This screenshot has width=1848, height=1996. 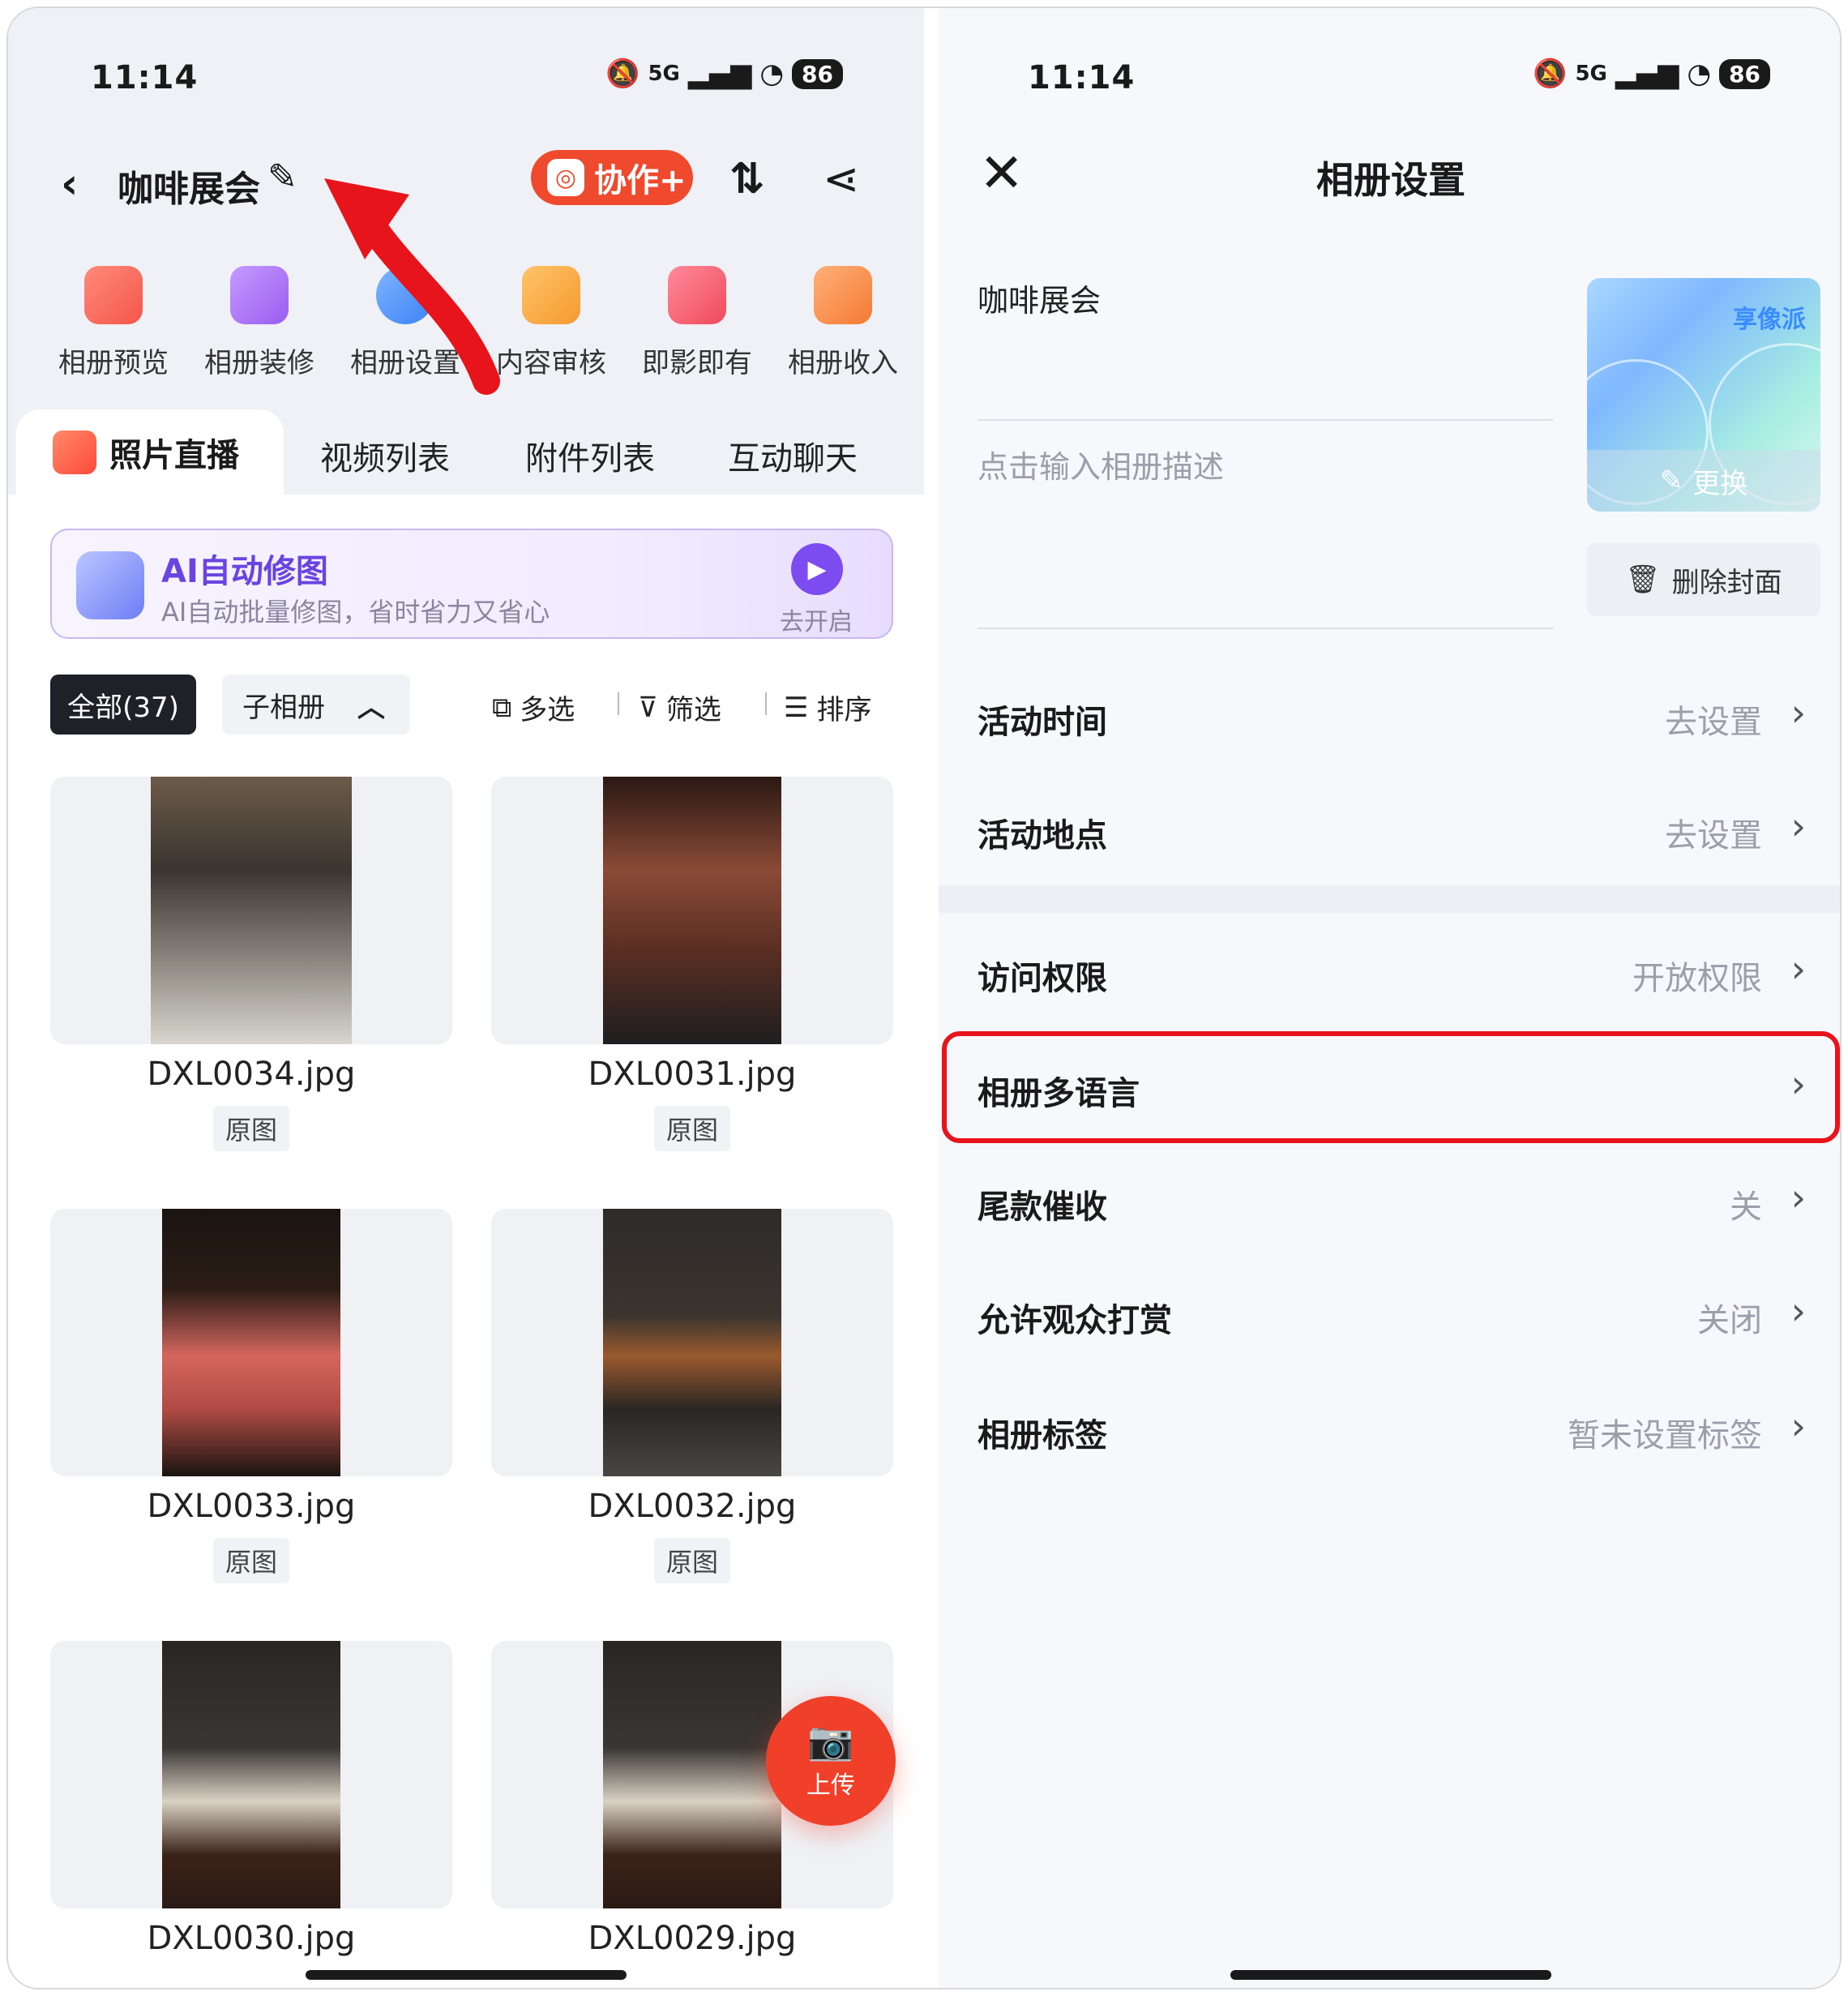 I want to click on play-icon: ▶, so click(x=817, y=569).